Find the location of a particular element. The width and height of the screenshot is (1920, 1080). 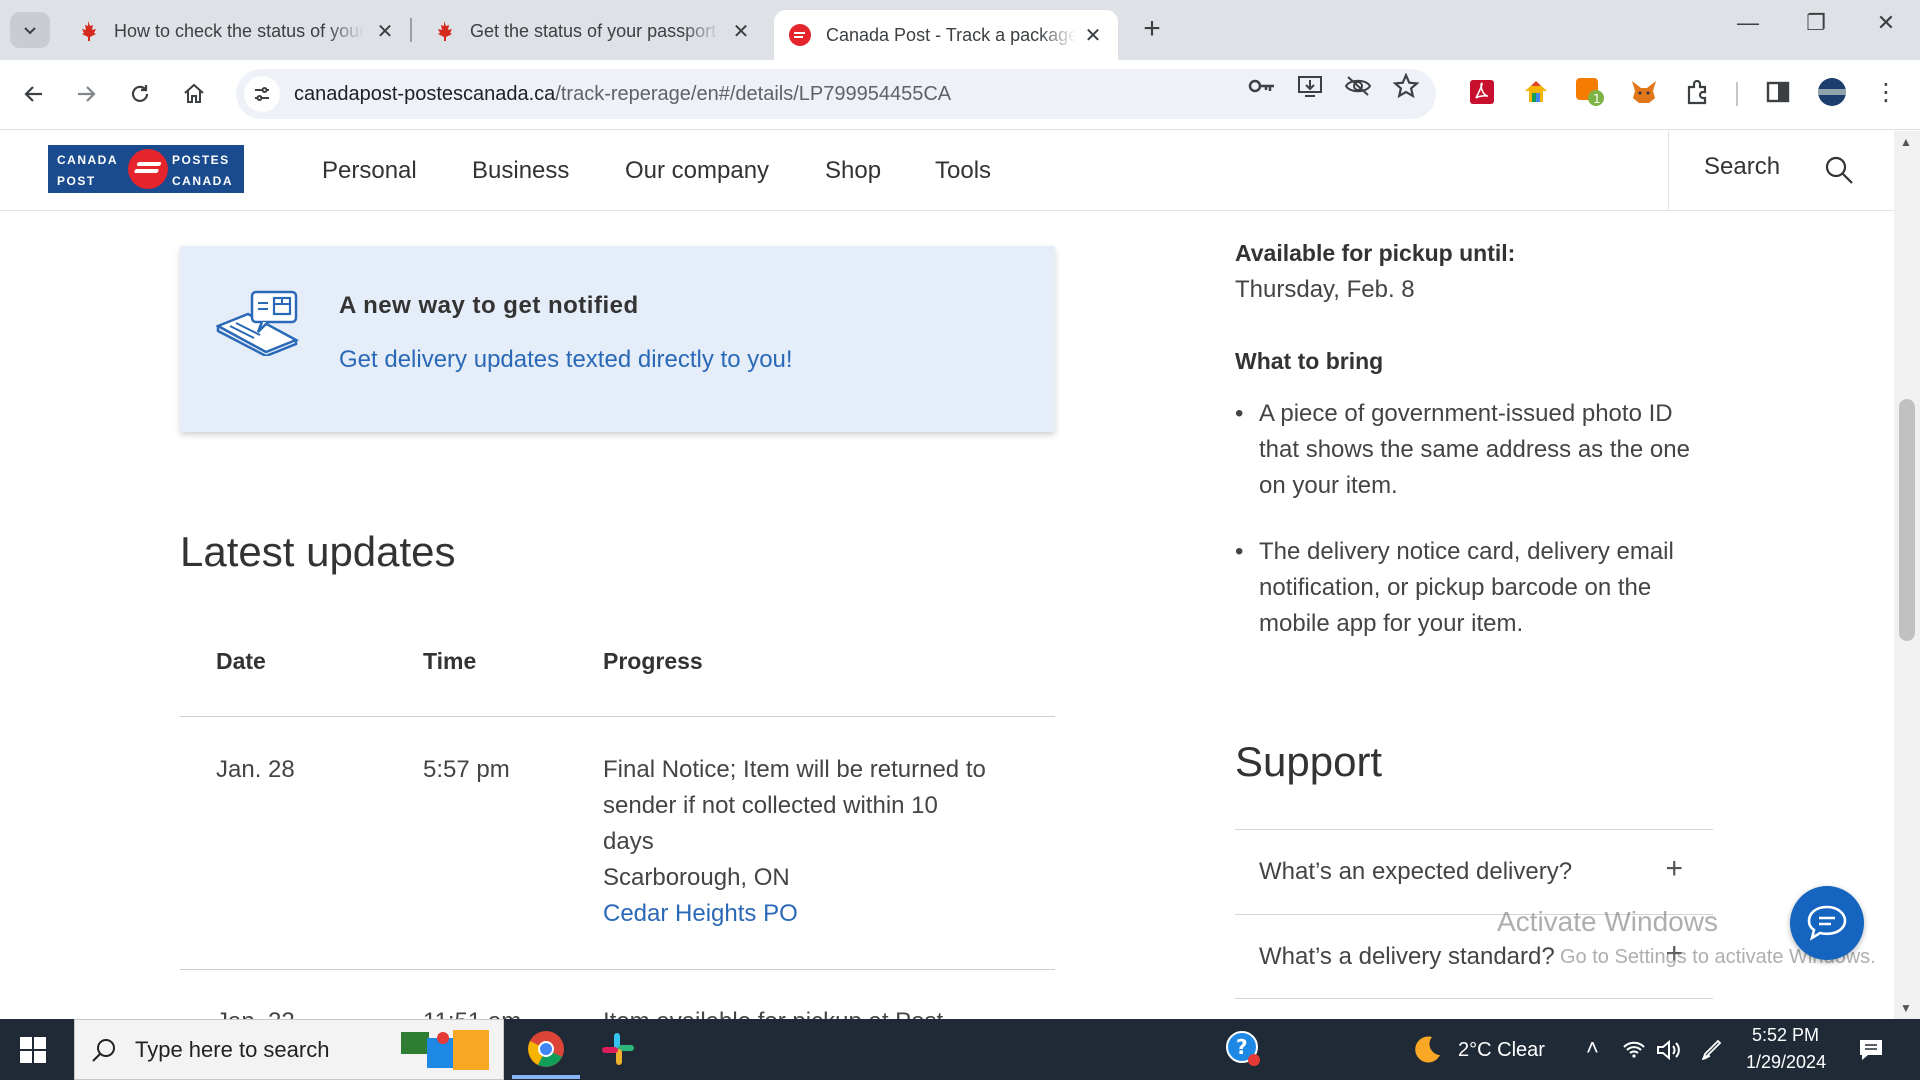

page-scrollbar: ▲ ▼ is located at coordinates (1907, 575).